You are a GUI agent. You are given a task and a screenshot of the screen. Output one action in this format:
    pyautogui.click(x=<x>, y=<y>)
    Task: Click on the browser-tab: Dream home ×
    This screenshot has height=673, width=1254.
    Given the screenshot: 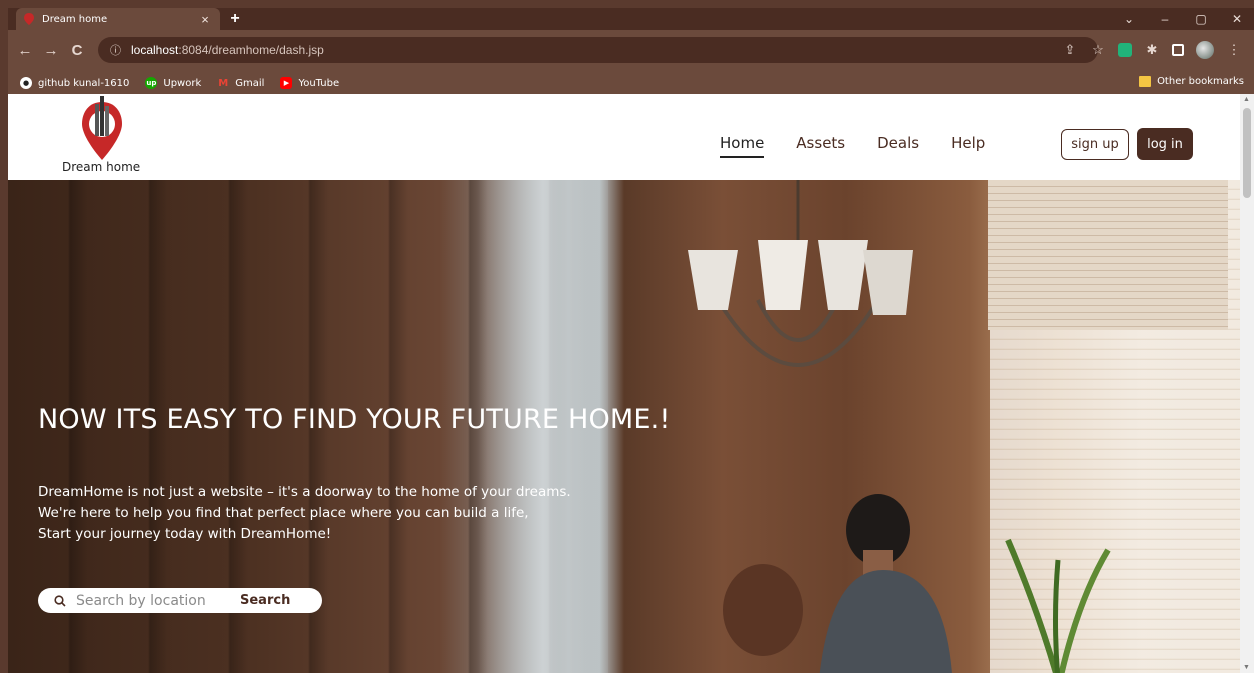 What is the action you would take?
    pyautogui.click(x=118, y=19)
    